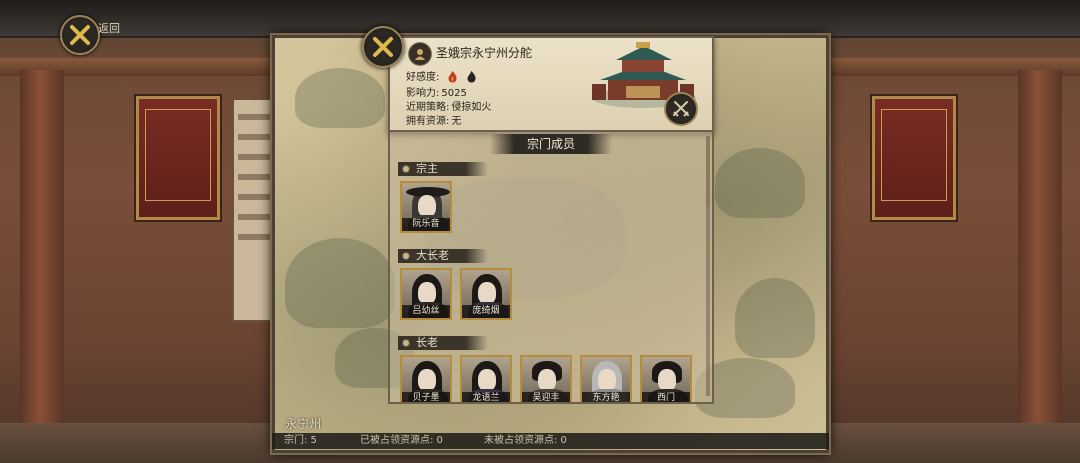 The height and width of the screenshot is (463, 1080). What do you see at coordinates (486, 397) in the screenshot?
I see `member-name: 龙语兰` at bounding box center [486, 397].